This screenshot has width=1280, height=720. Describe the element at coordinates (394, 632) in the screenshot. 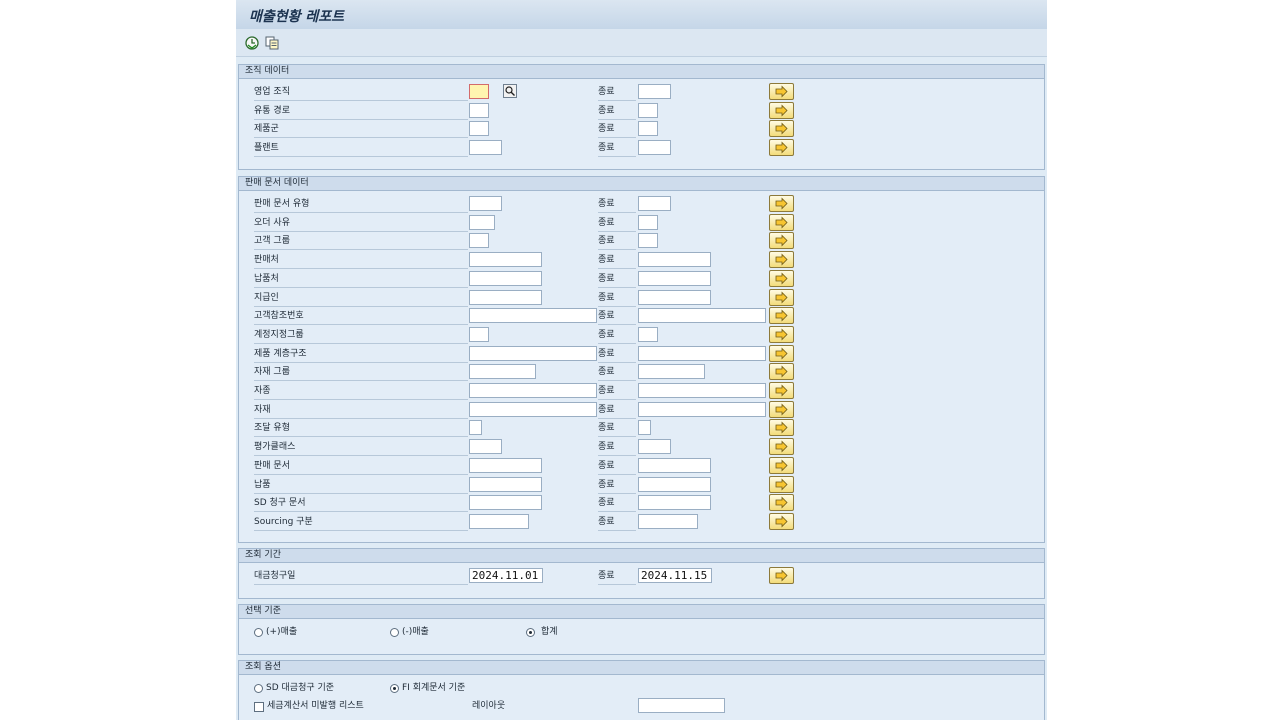

I see `radio-minus-sales` at that location.